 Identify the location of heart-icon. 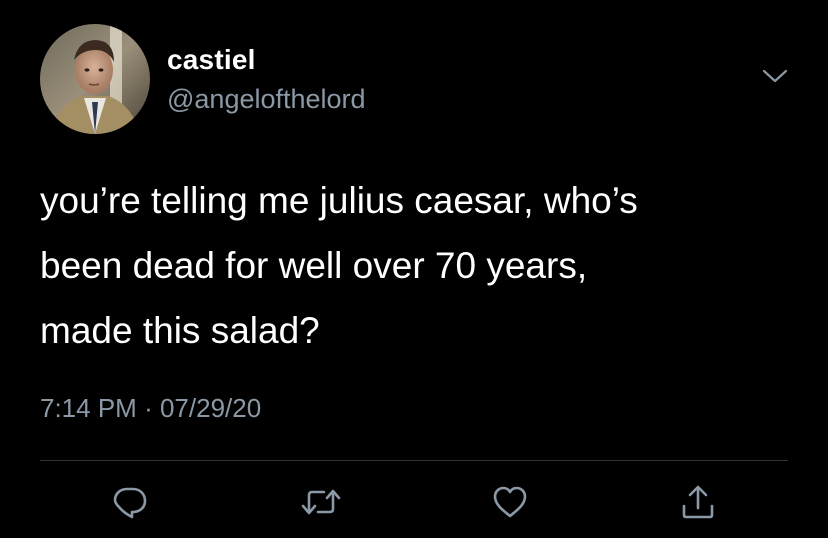
(510, 502).